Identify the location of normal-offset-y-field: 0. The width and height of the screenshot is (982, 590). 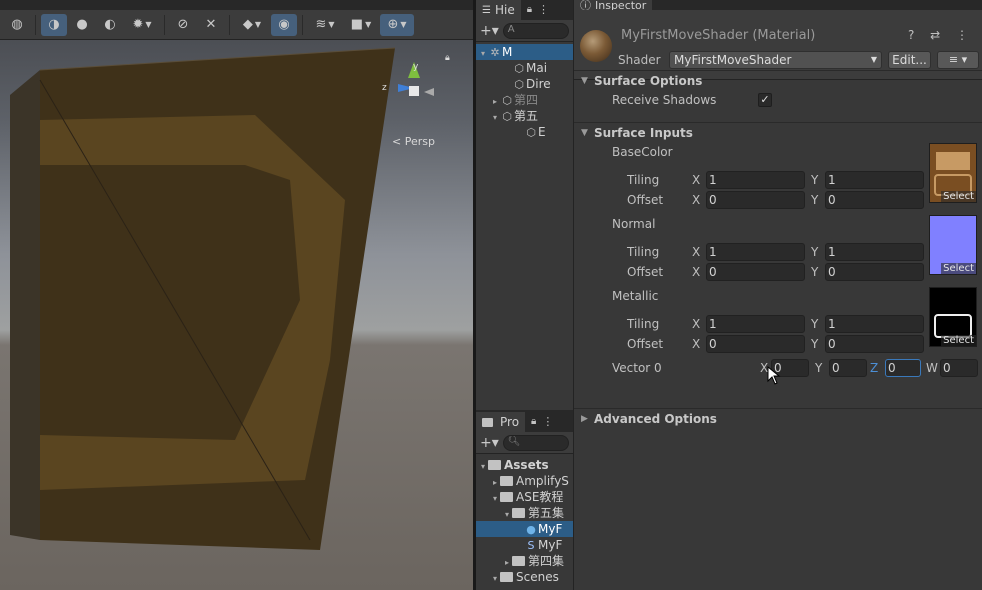
(874, 272).